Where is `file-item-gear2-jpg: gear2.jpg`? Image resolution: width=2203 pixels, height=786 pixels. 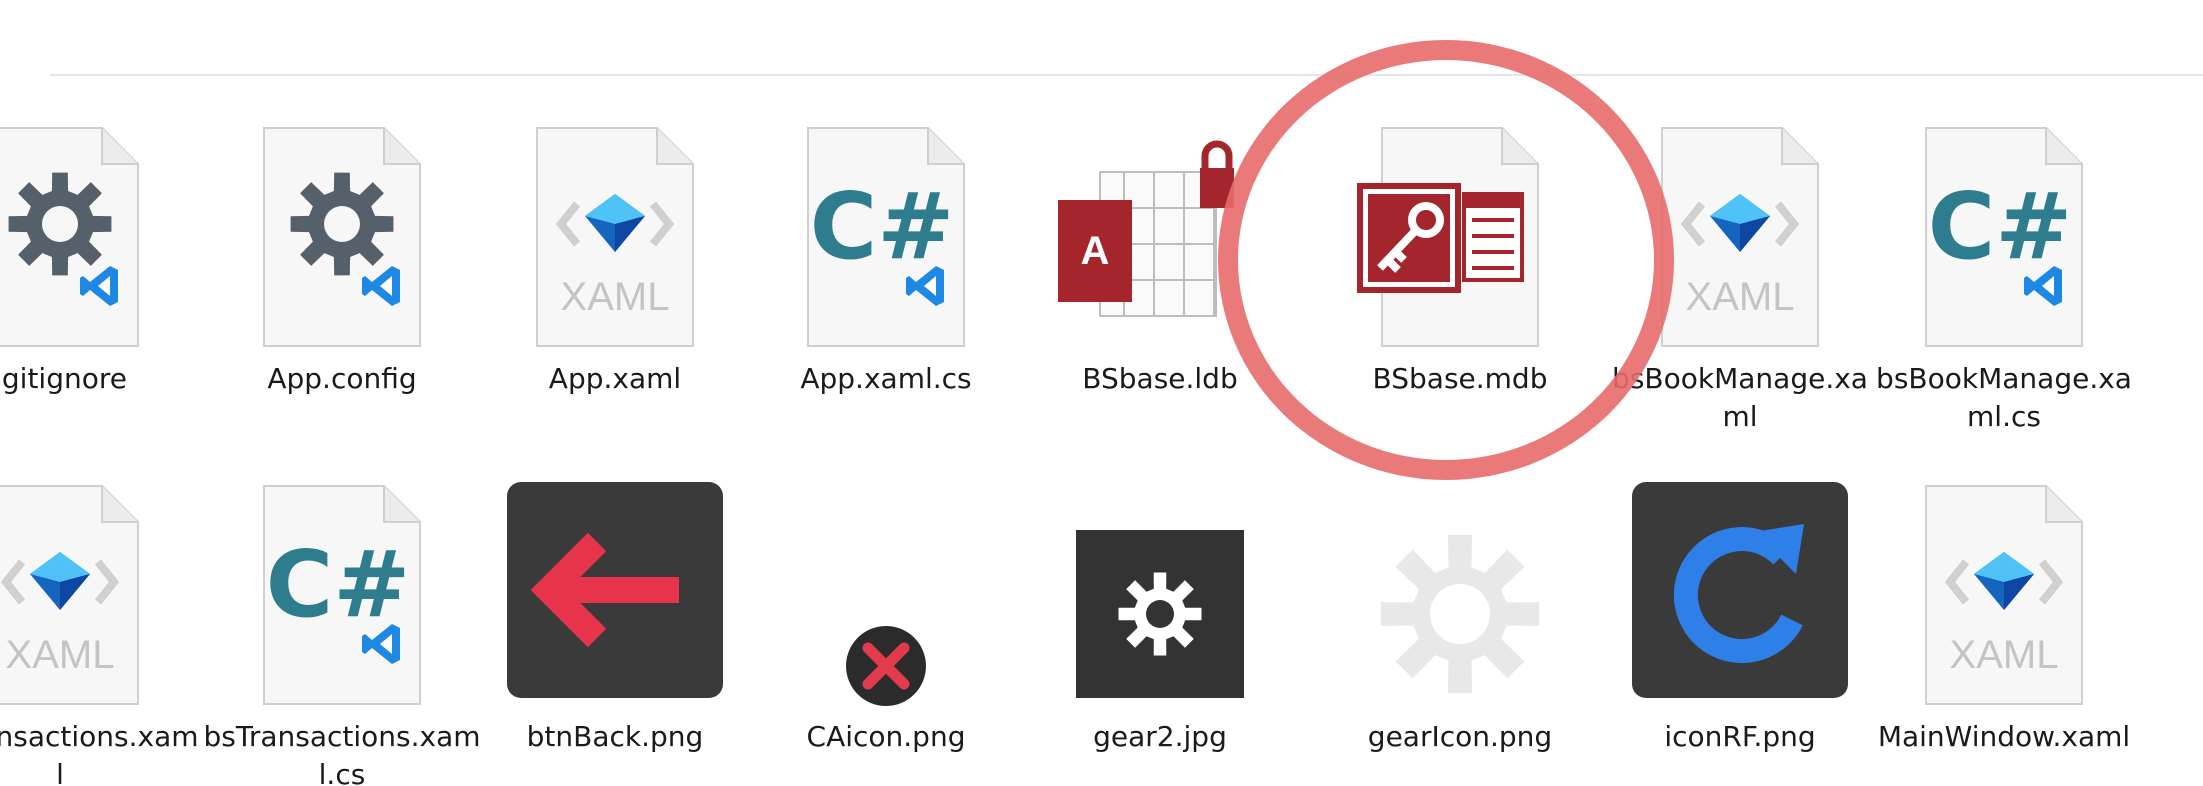 file-item-gear2-jpg: gear2.jpg is located at coordinates (1160, 625).